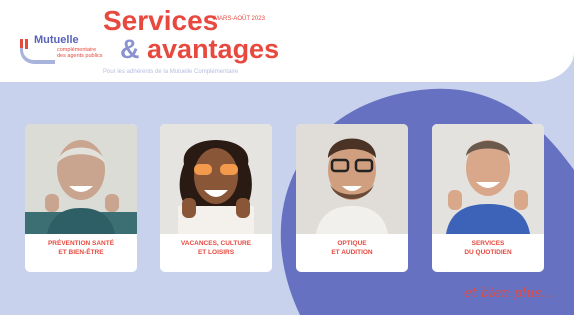 Image resolution: width=574 pixels, height=315 pixels. I want to click on date-label: MARS-AOÛT 2023, so click(239, 19).